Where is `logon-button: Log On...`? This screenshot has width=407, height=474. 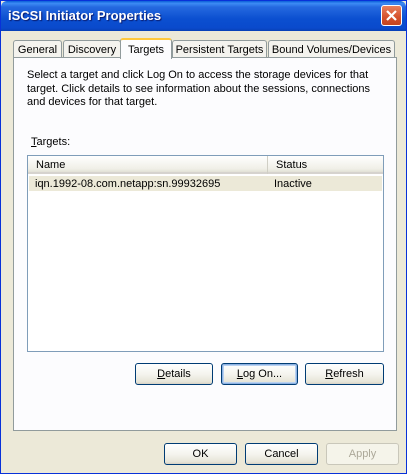 logon-button: Log On... is located at coordinates (259, 374).